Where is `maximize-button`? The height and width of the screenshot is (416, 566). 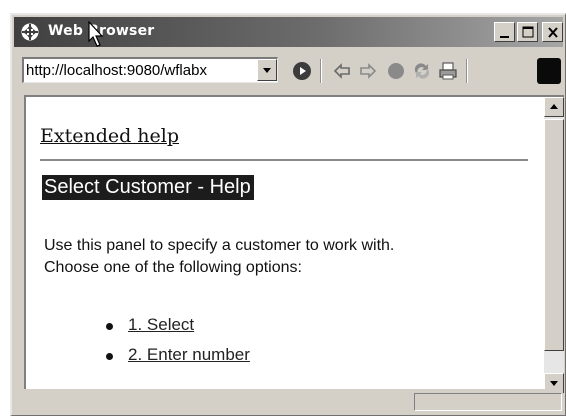
maximize-button is located at coordinates (527, 32).